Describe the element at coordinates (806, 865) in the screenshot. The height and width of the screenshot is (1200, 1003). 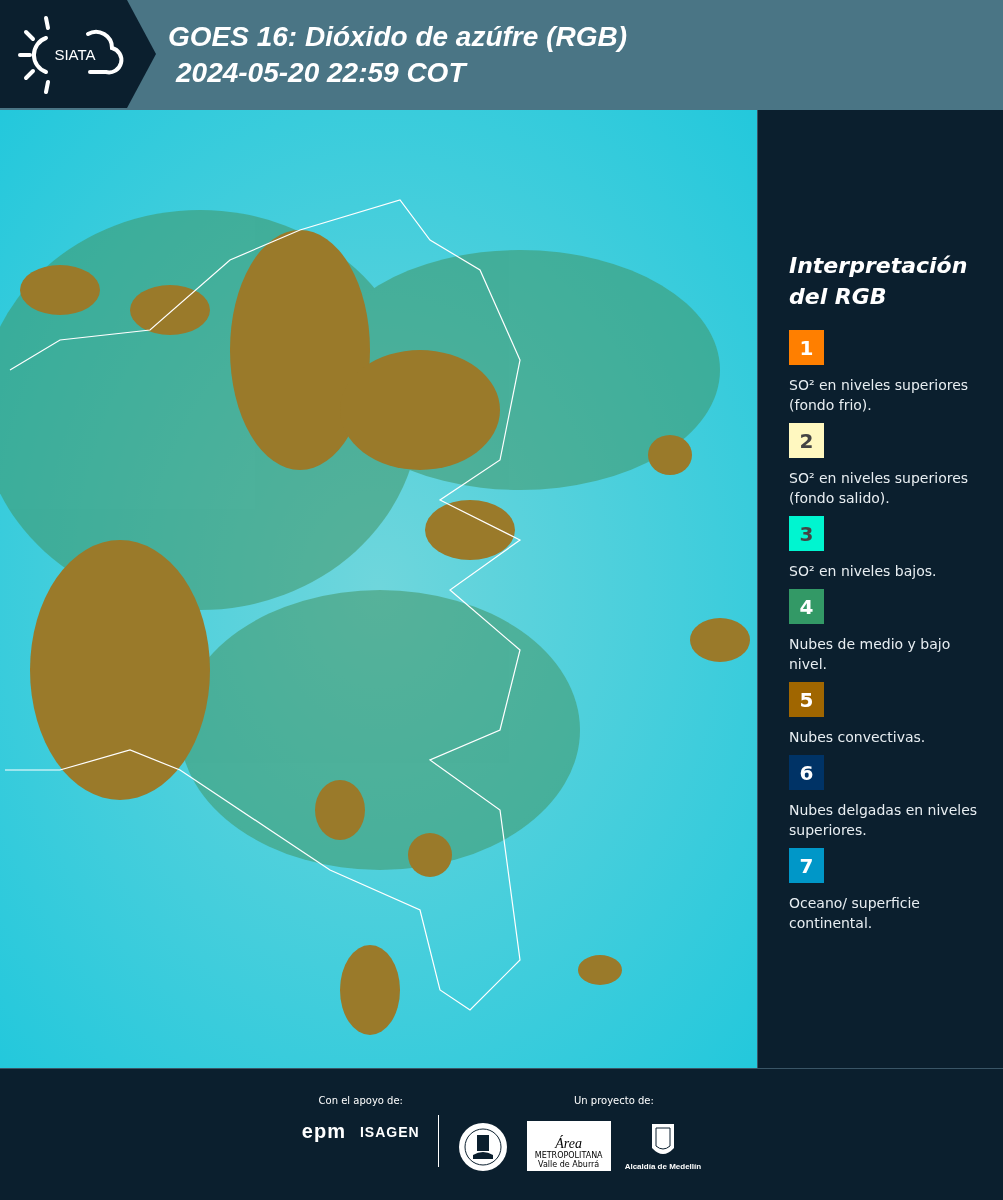
I see `legend-swatch: 7` at that location.